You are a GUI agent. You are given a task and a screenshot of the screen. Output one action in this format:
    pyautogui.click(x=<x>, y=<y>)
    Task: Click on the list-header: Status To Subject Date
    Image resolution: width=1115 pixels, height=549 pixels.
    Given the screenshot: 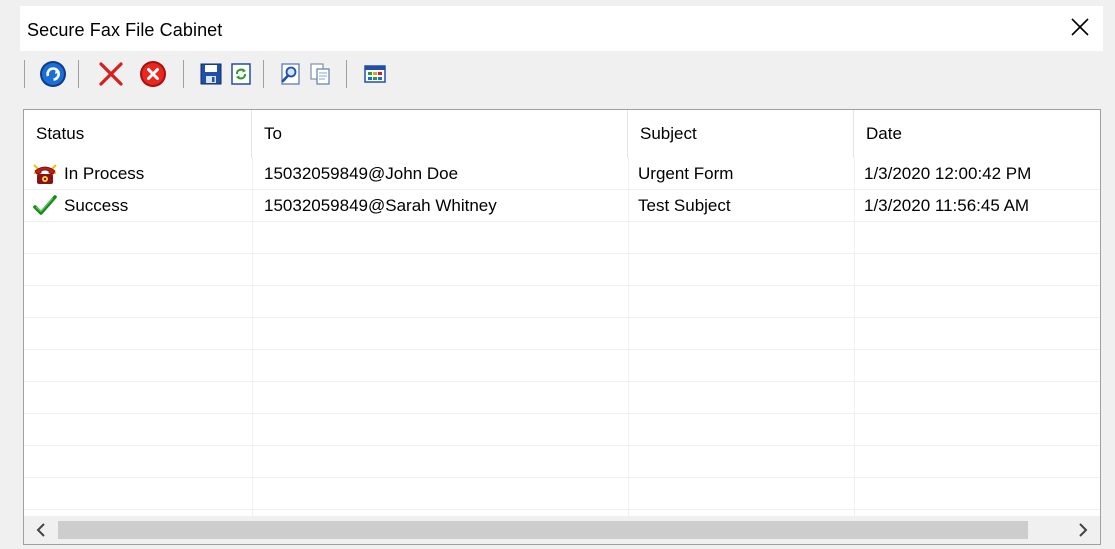 What is the action you would take?
    pyautogui.click(x=562, y=134)
    